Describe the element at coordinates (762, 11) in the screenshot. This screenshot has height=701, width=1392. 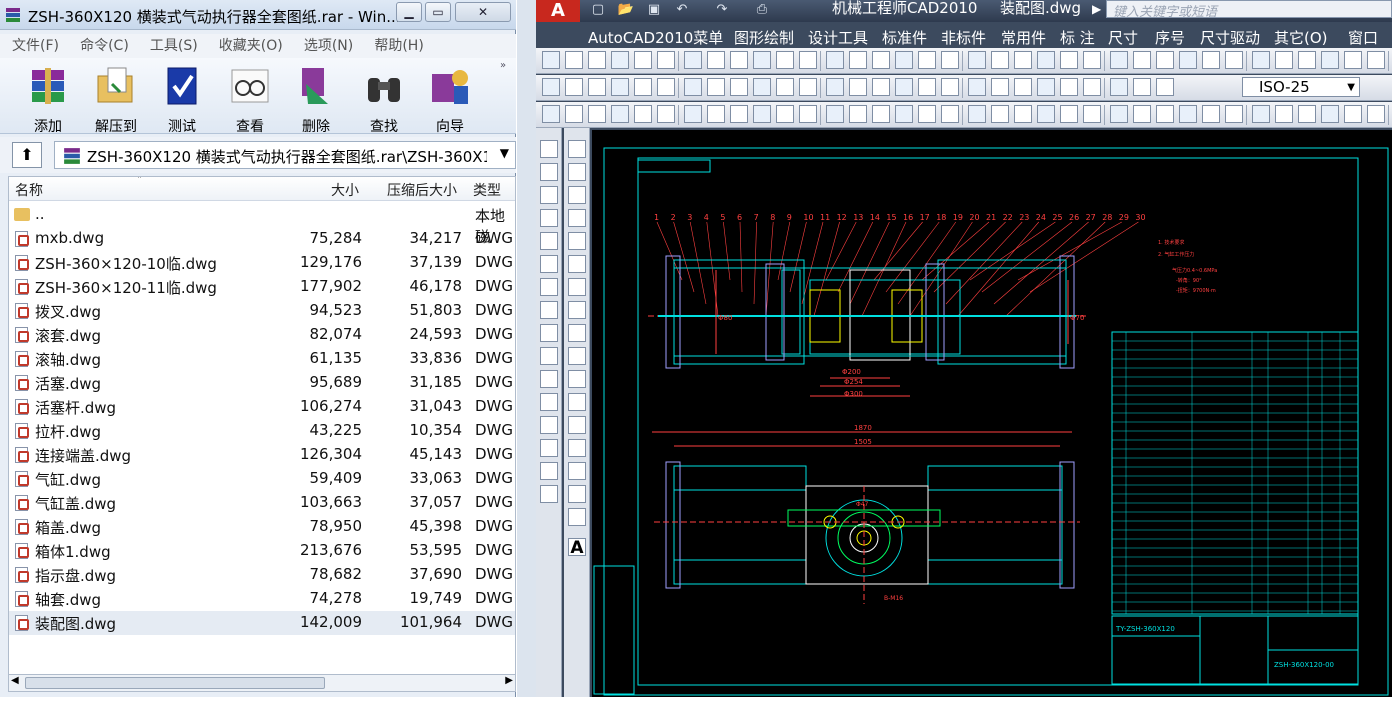
I see `plot-icon: ⎙` at that location.